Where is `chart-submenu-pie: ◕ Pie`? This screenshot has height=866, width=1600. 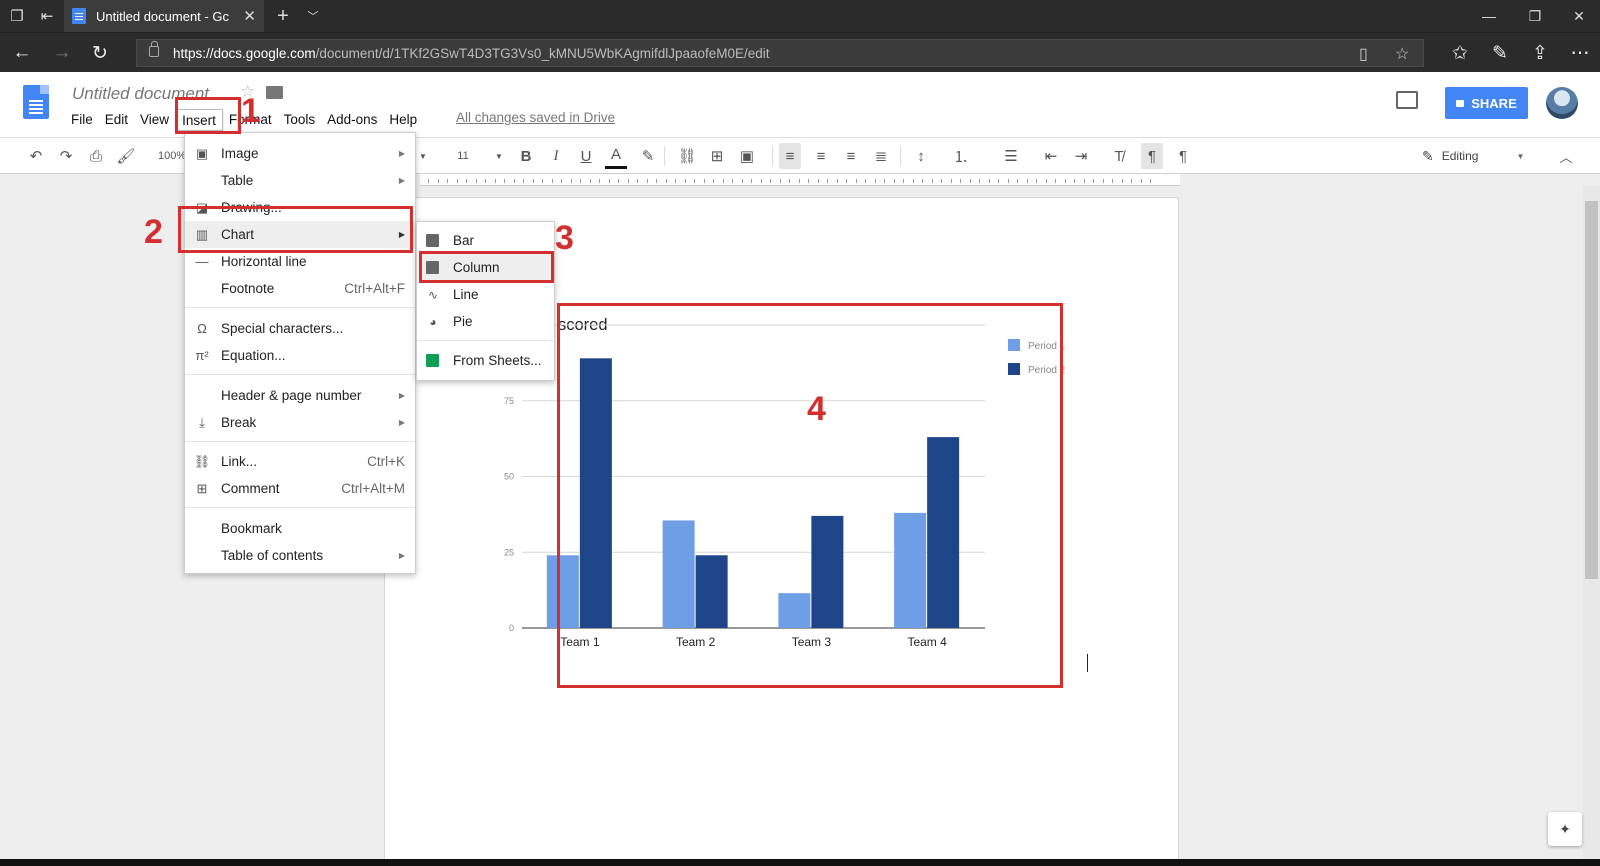 chart-submenu-pie: ◕ Pie is located at coordinates (485, 321).